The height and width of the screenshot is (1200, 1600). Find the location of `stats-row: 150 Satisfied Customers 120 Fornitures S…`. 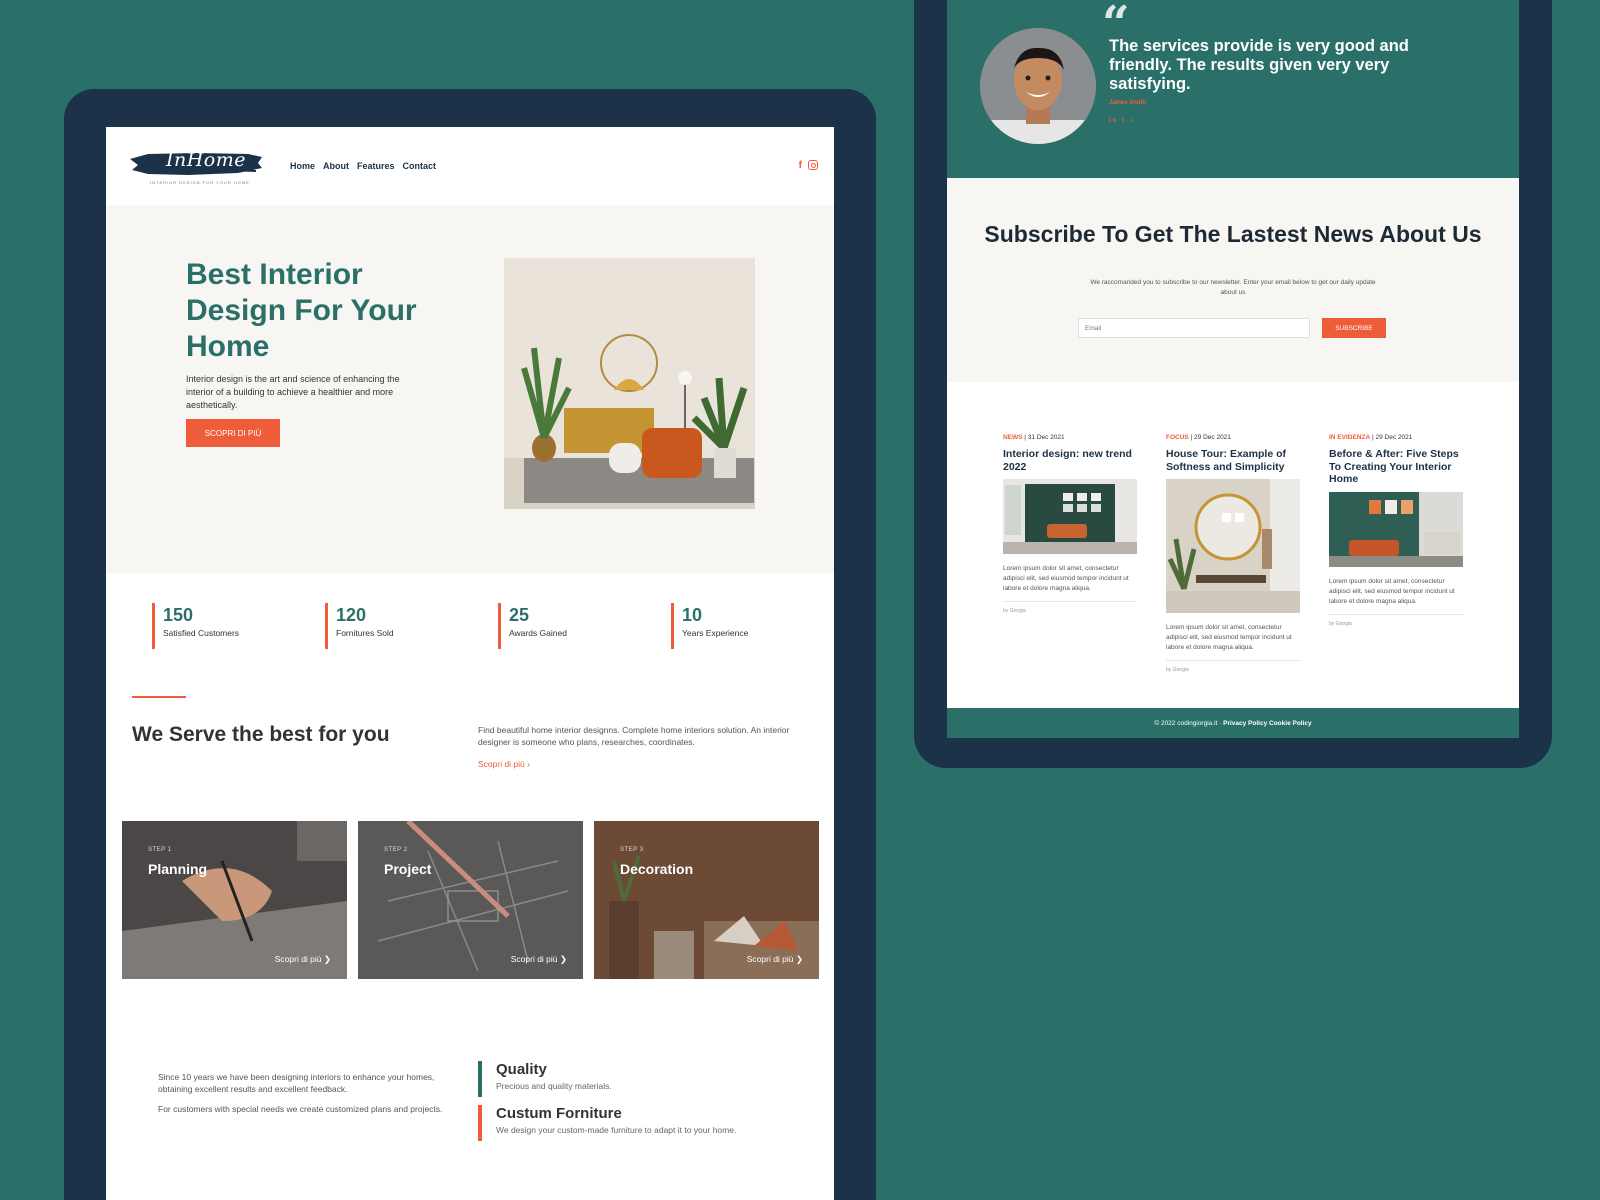

stats-row: 150 Satisfied Customers 120 Fornitures S… is located at coordinates (493, 626).